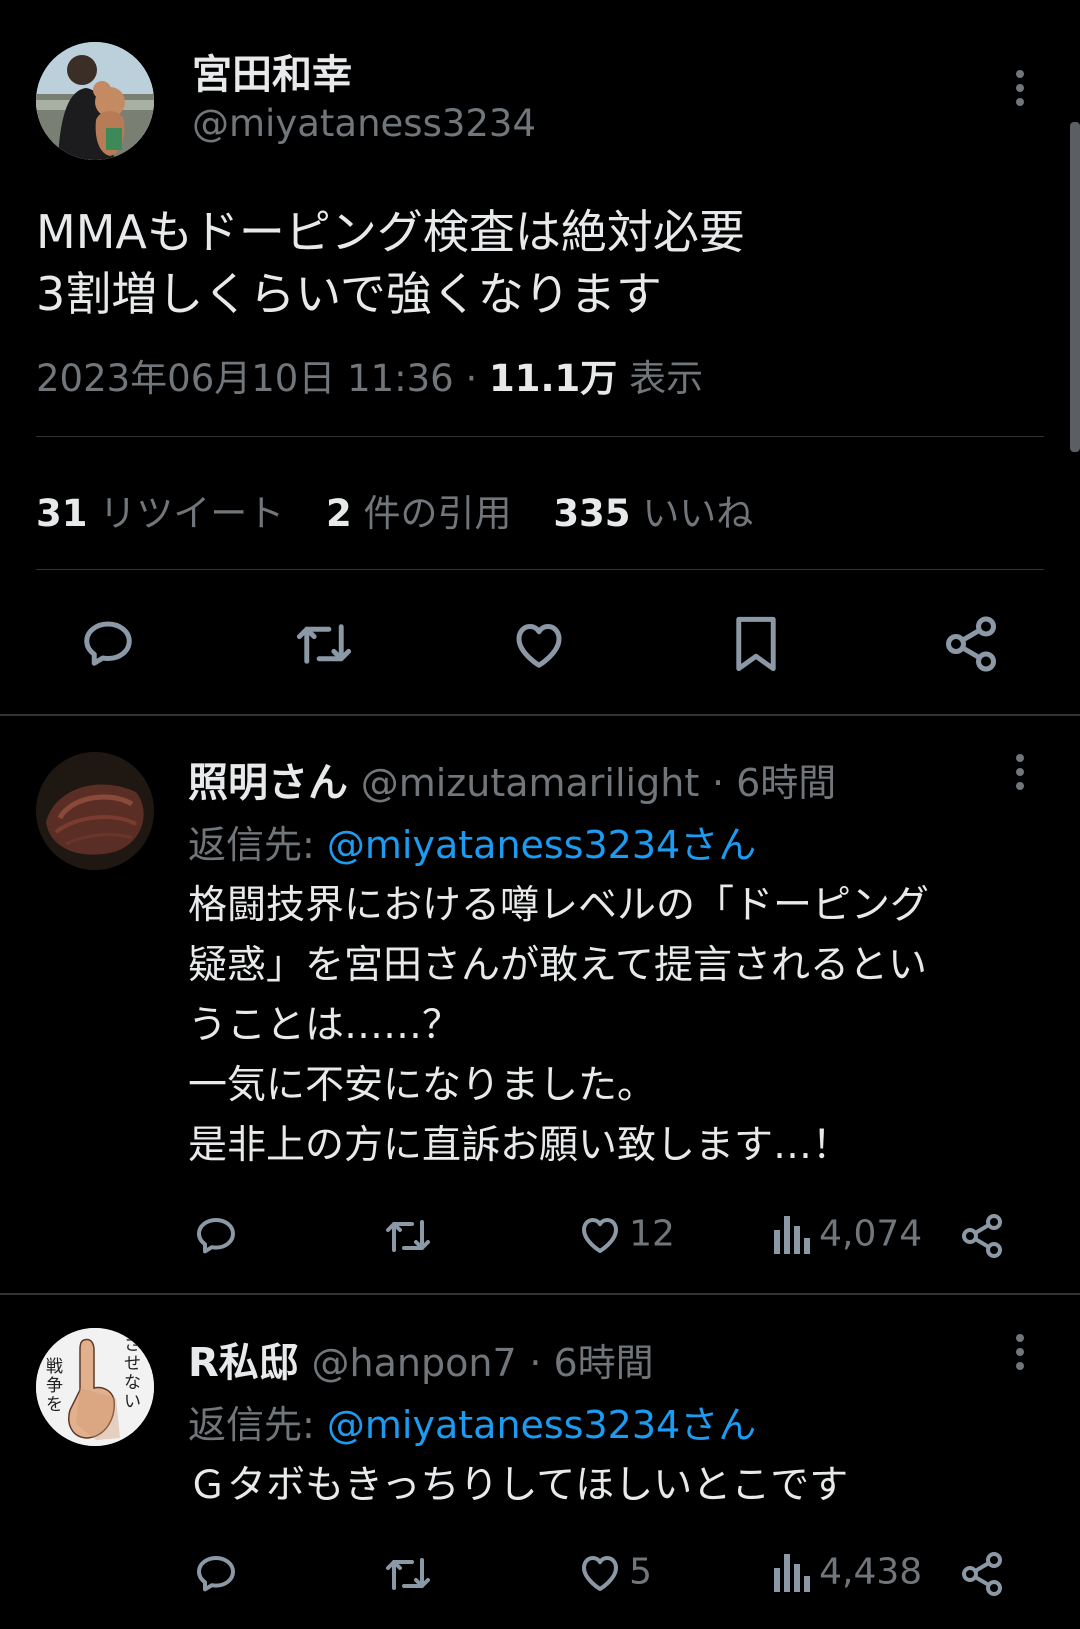 This screenshot has width=1080, height=1629. I want to click on quotes-count: 2, so click(339, 513).